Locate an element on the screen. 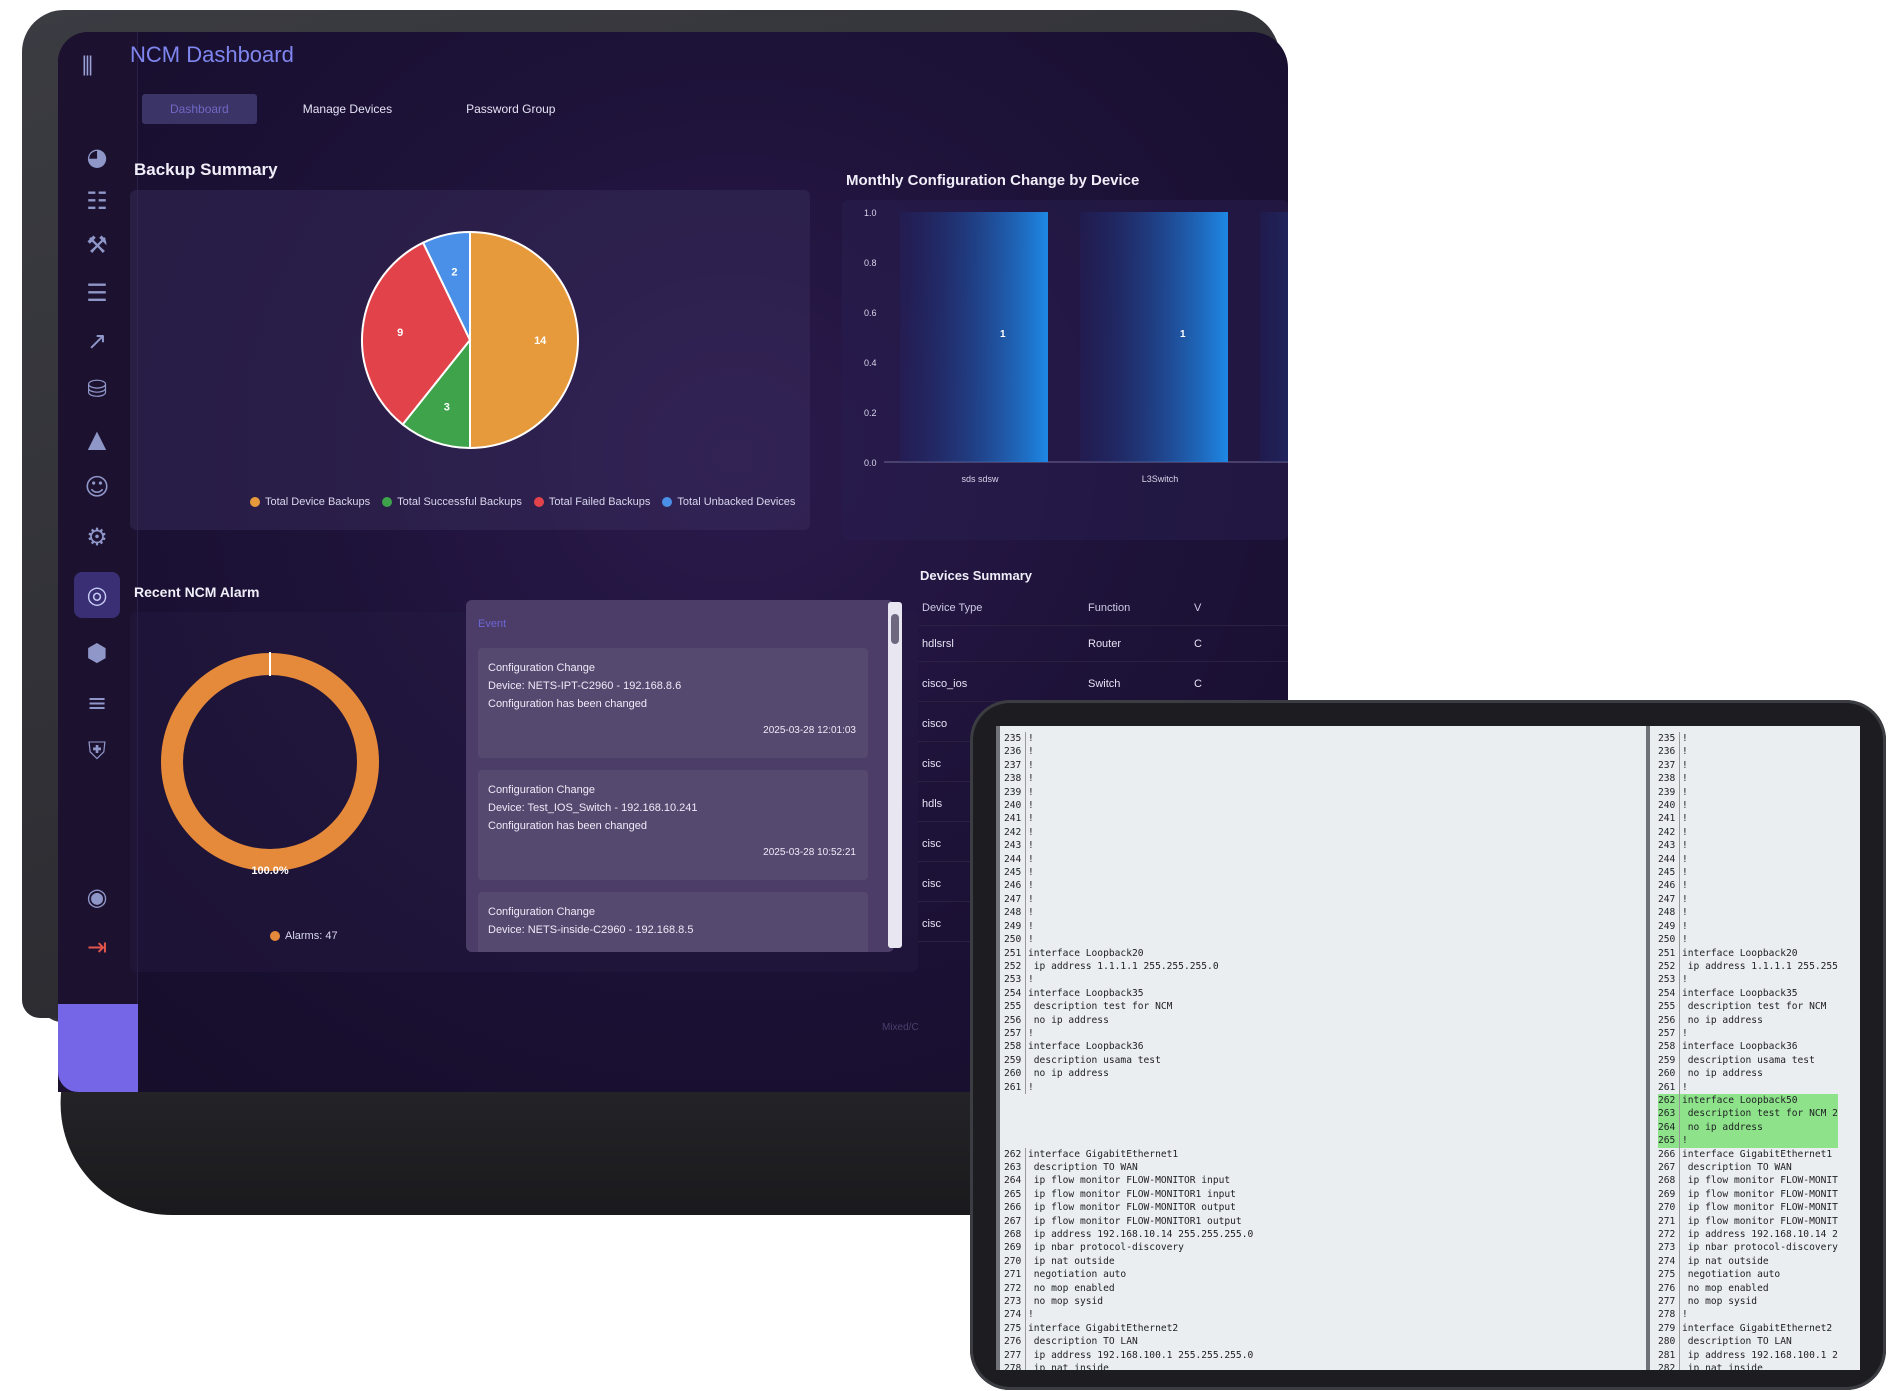 This screenshot has width=1890, height=1391. line-text: negotiation auto is located at coordinates (1731, 1275).